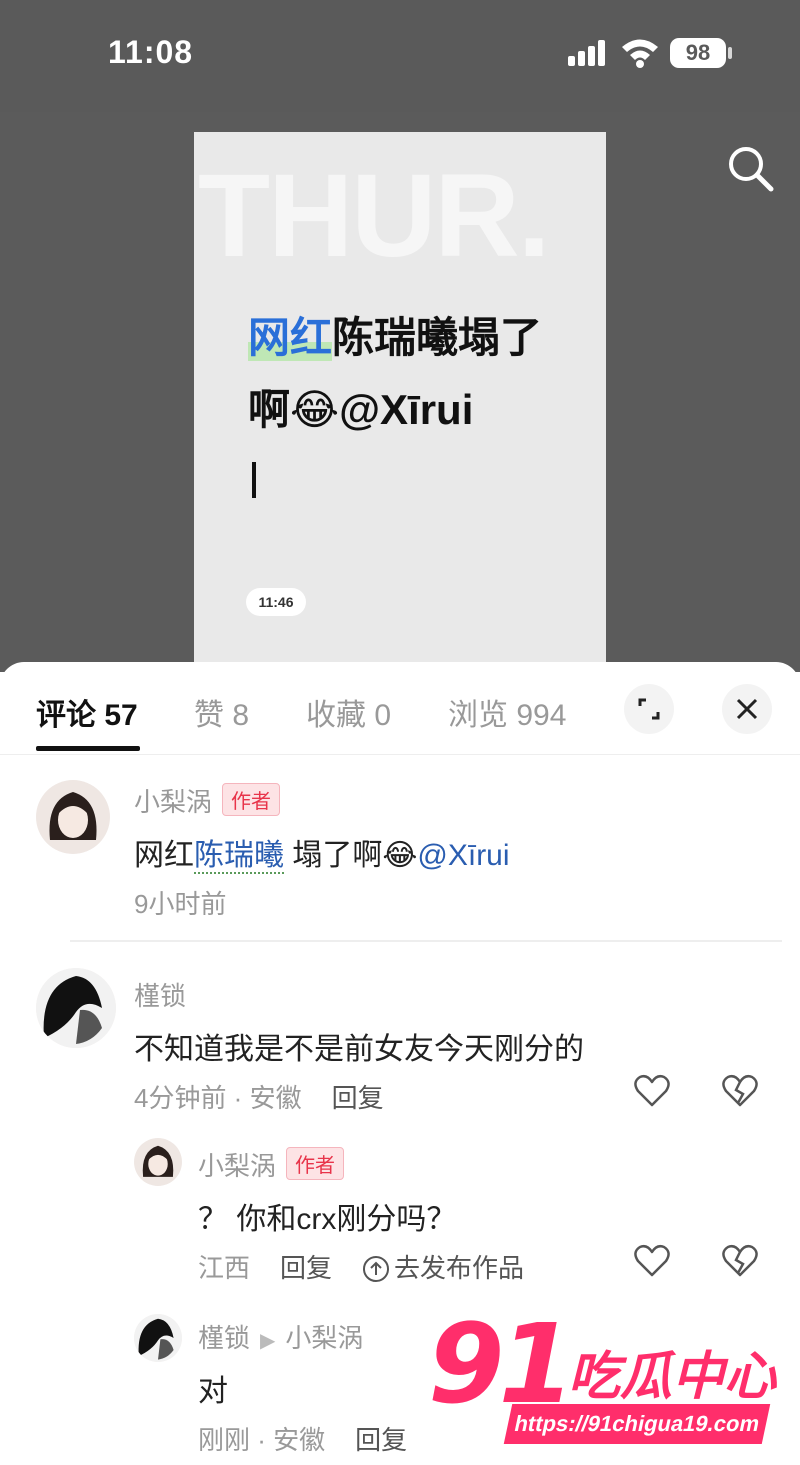  What do you see at coordinates (87, 712) in the screenshot?
I see `tab-comments: 评论 57` at bounding box center [87, 712].